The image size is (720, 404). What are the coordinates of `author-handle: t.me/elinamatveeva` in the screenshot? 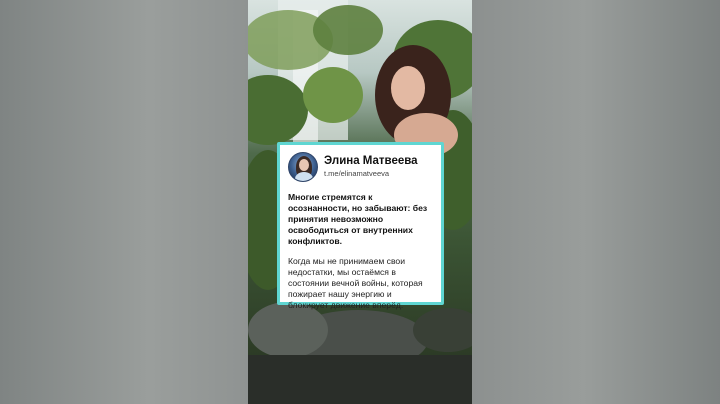 It's located at (371, 174).